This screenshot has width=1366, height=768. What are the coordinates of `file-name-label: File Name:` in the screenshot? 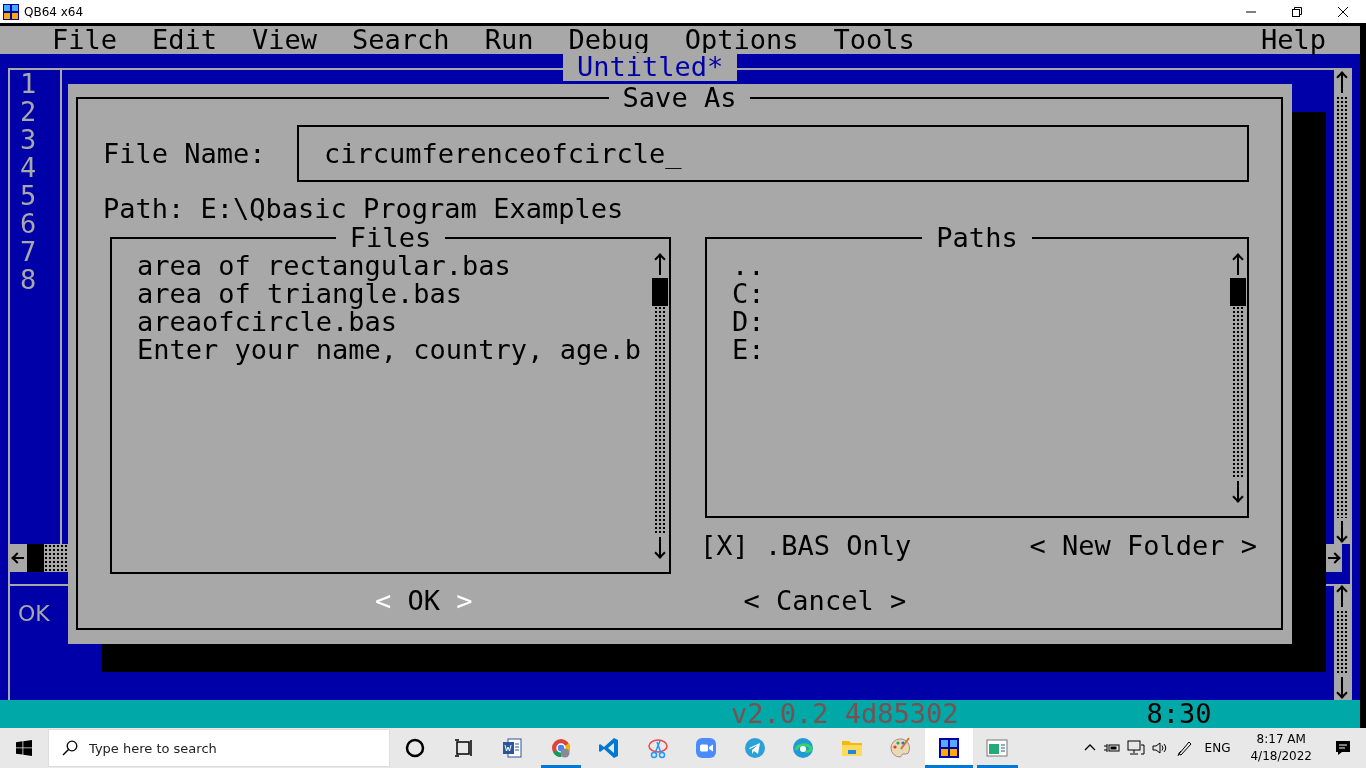 It's located at (184, 153).